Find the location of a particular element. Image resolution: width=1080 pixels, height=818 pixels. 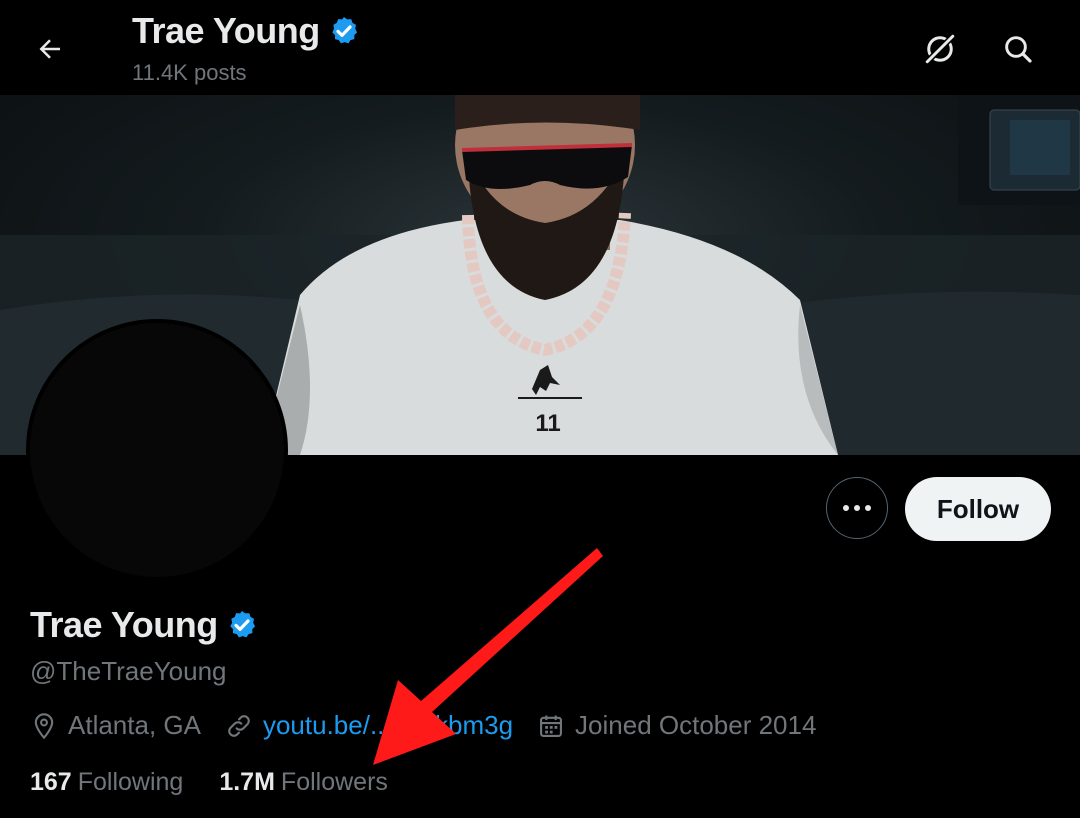

following-stat: 167 Following is located at coordinates (106, 782).